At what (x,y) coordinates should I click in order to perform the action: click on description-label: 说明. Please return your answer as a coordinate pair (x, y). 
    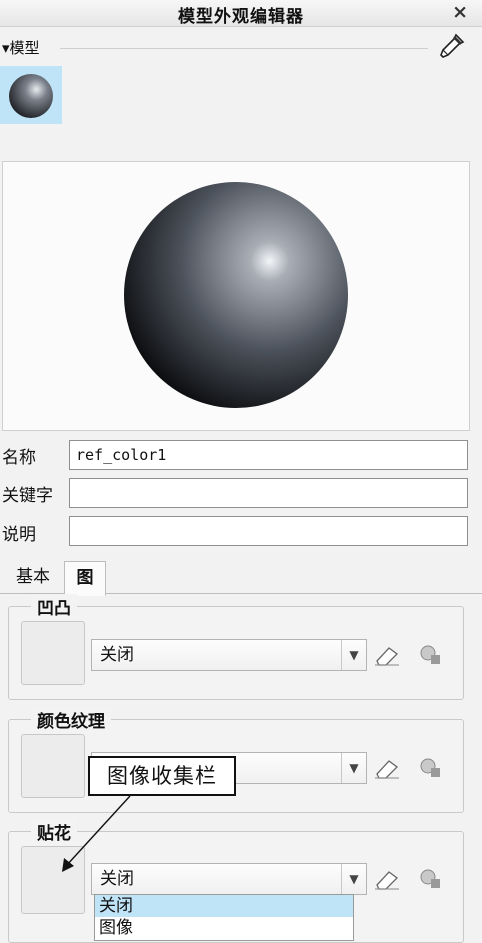
    Looking at the image, I should click on (19, 535).